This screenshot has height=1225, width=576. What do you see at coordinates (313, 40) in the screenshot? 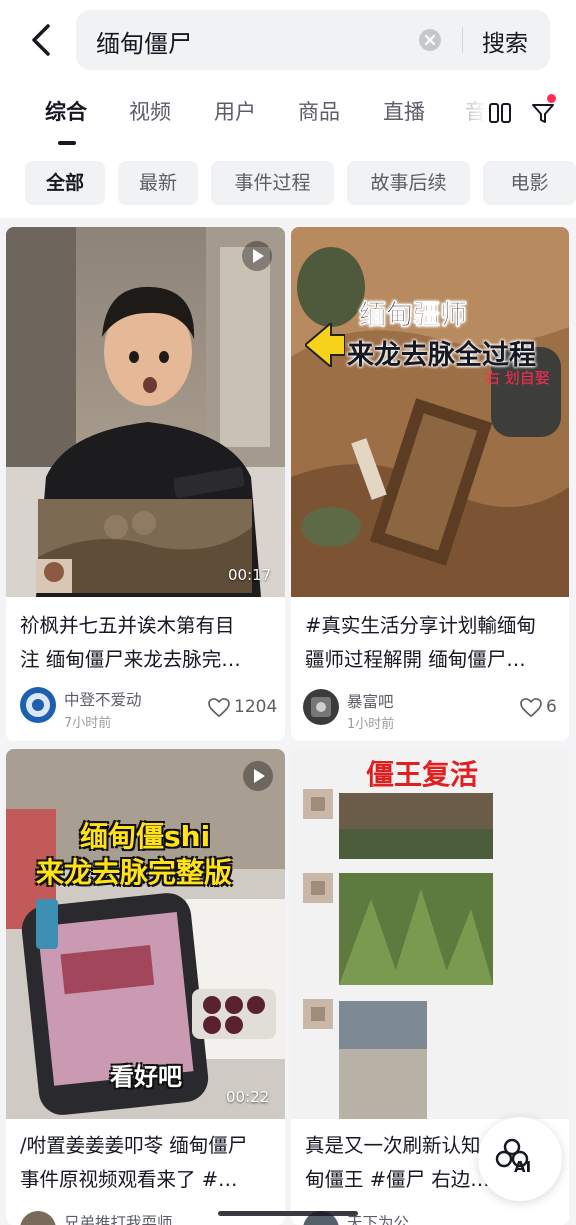
I see `search-input: 缅甸僵尸 搜索` at bounding box center [313, 40].